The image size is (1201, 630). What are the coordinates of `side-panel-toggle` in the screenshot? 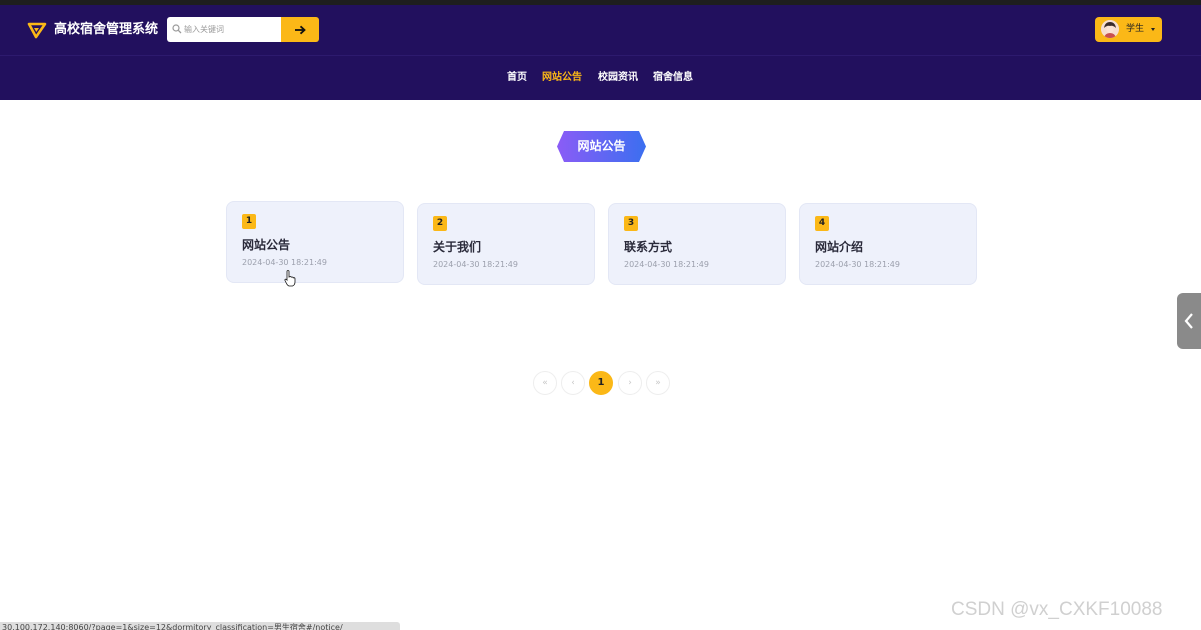 It's located at (1189, 321).